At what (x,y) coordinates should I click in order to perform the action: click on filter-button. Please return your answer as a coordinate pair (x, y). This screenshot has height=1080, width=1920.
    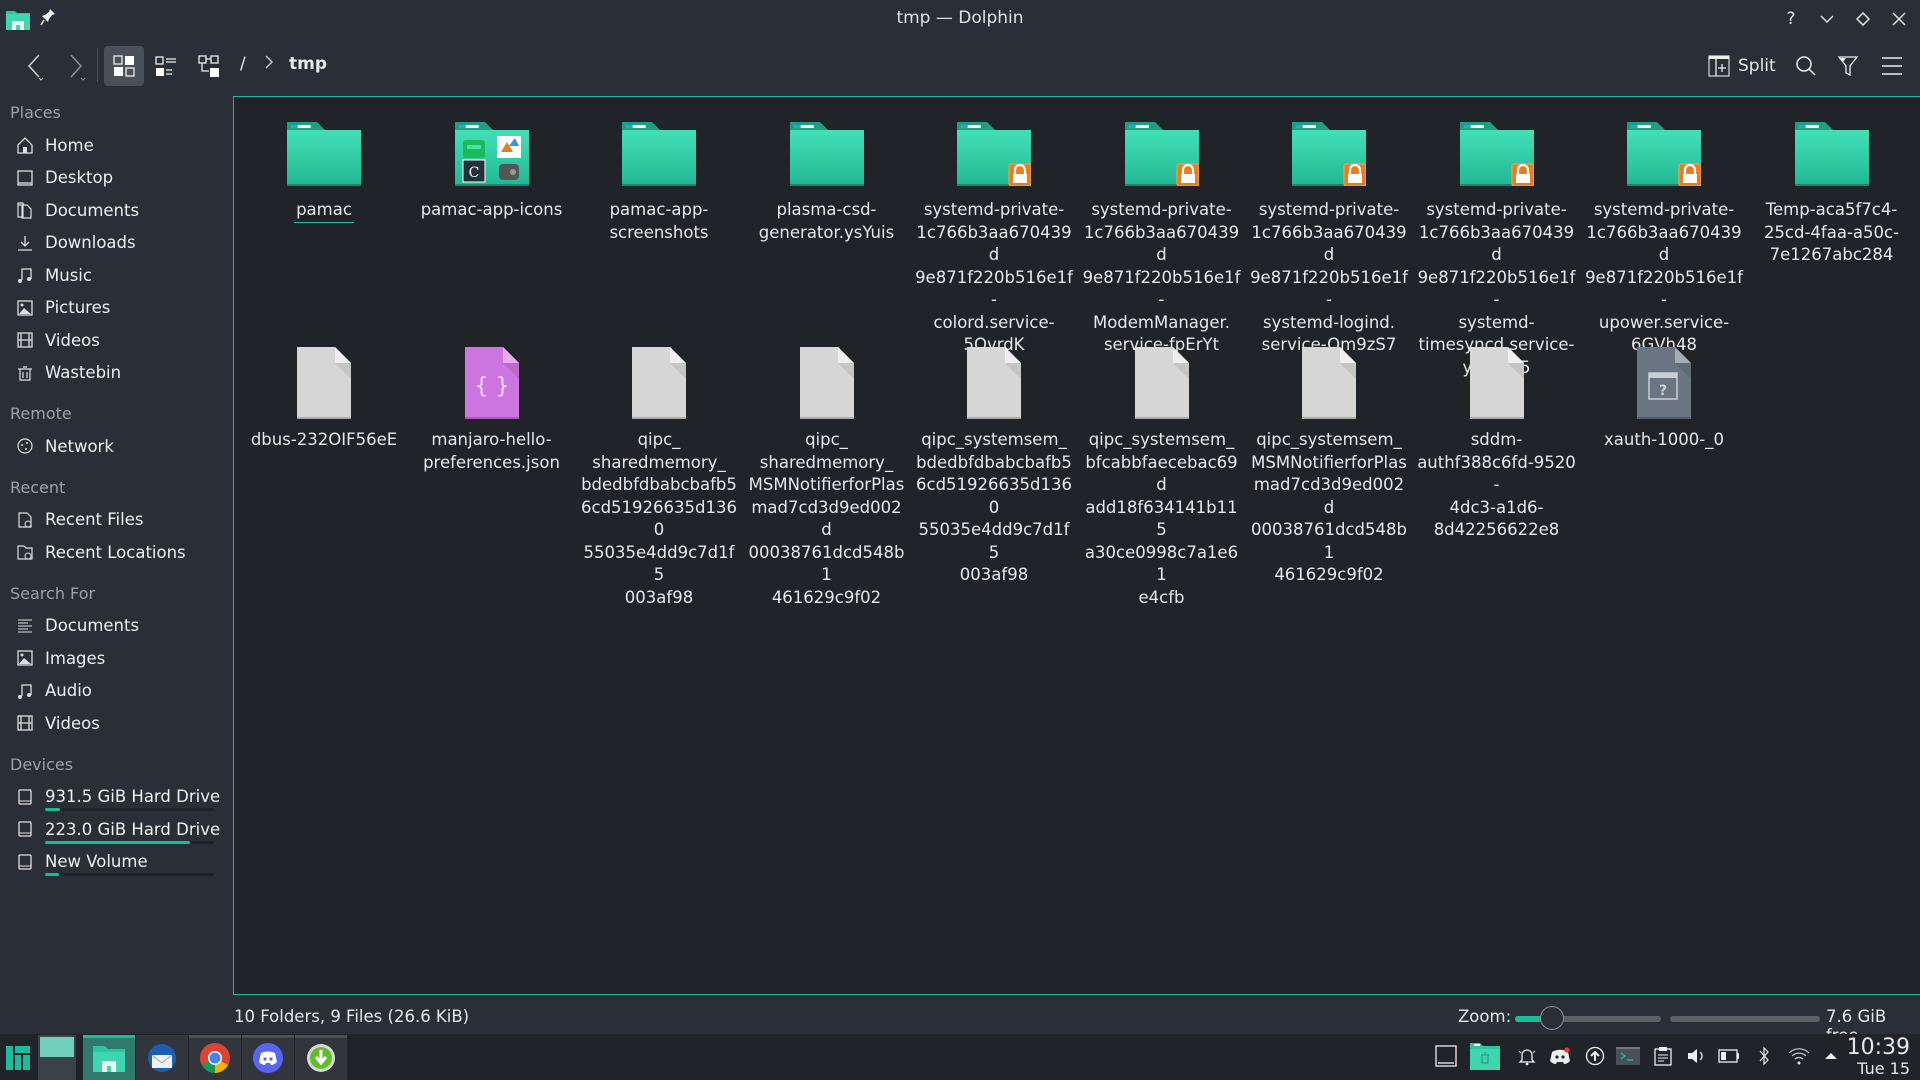
    Looking at the image, I should click on (1848, 66).